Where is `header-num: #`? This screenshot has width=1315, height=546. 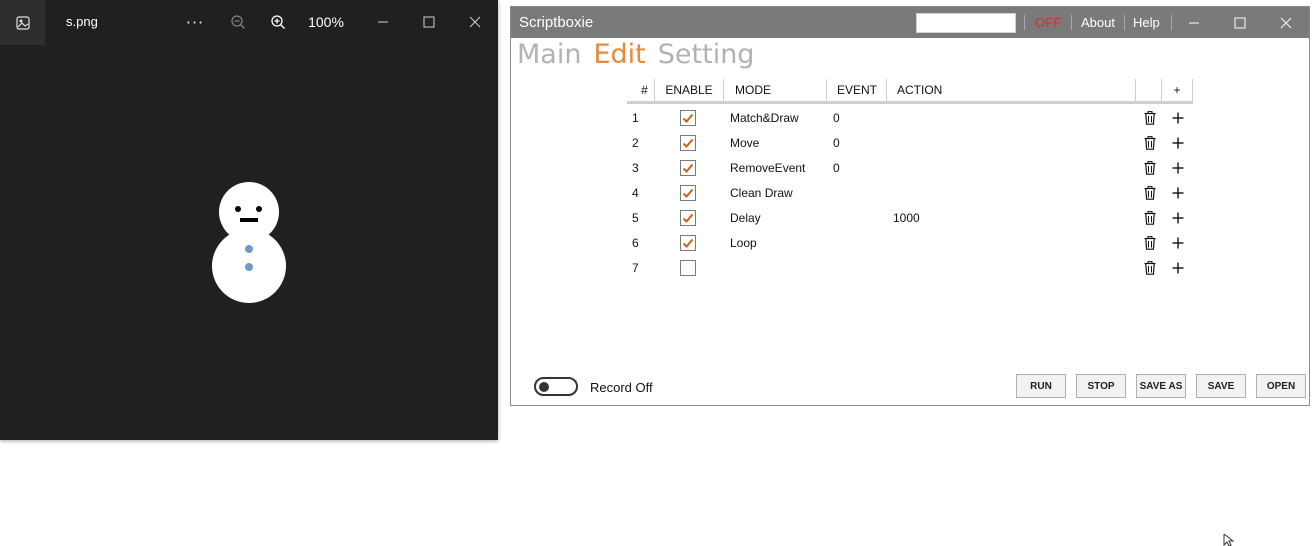
header-num: # is located at coordinates (641, 90).